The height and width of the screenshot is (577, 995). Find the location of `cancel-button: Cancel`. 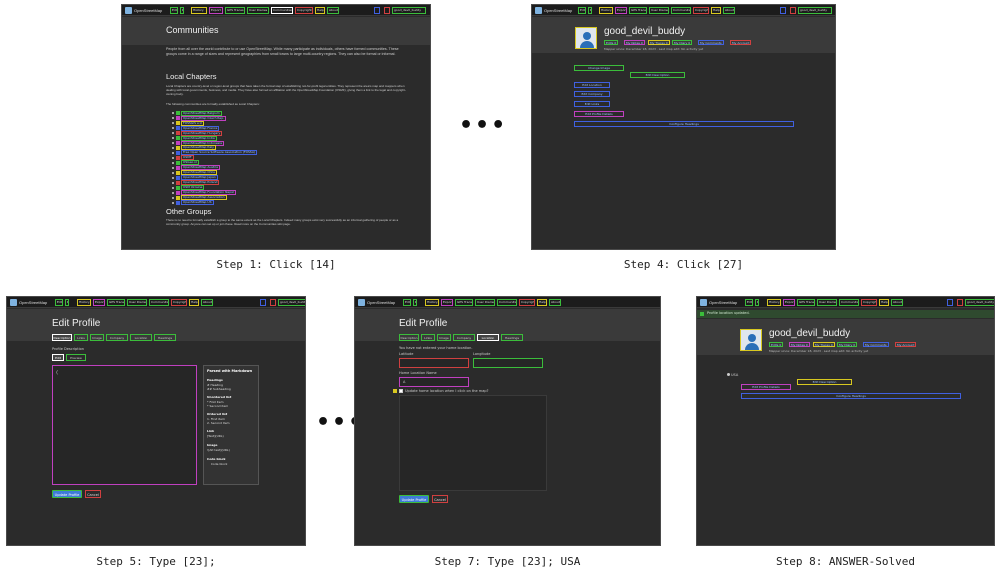

cancel-button: Cancel is located at coordinates (93, 494).